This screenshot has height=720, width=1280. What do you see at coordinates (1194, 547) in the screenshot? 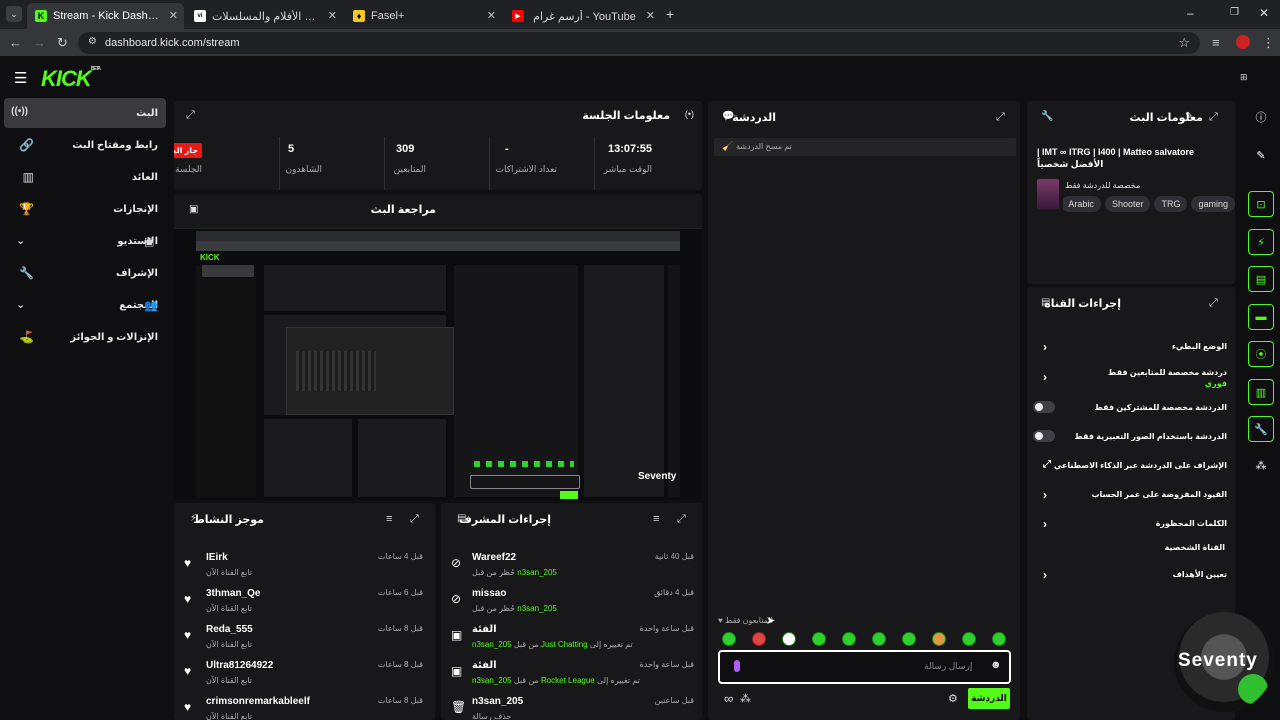
I see `section-label: القناة الشخصية` at bounding box center [1194, 547].